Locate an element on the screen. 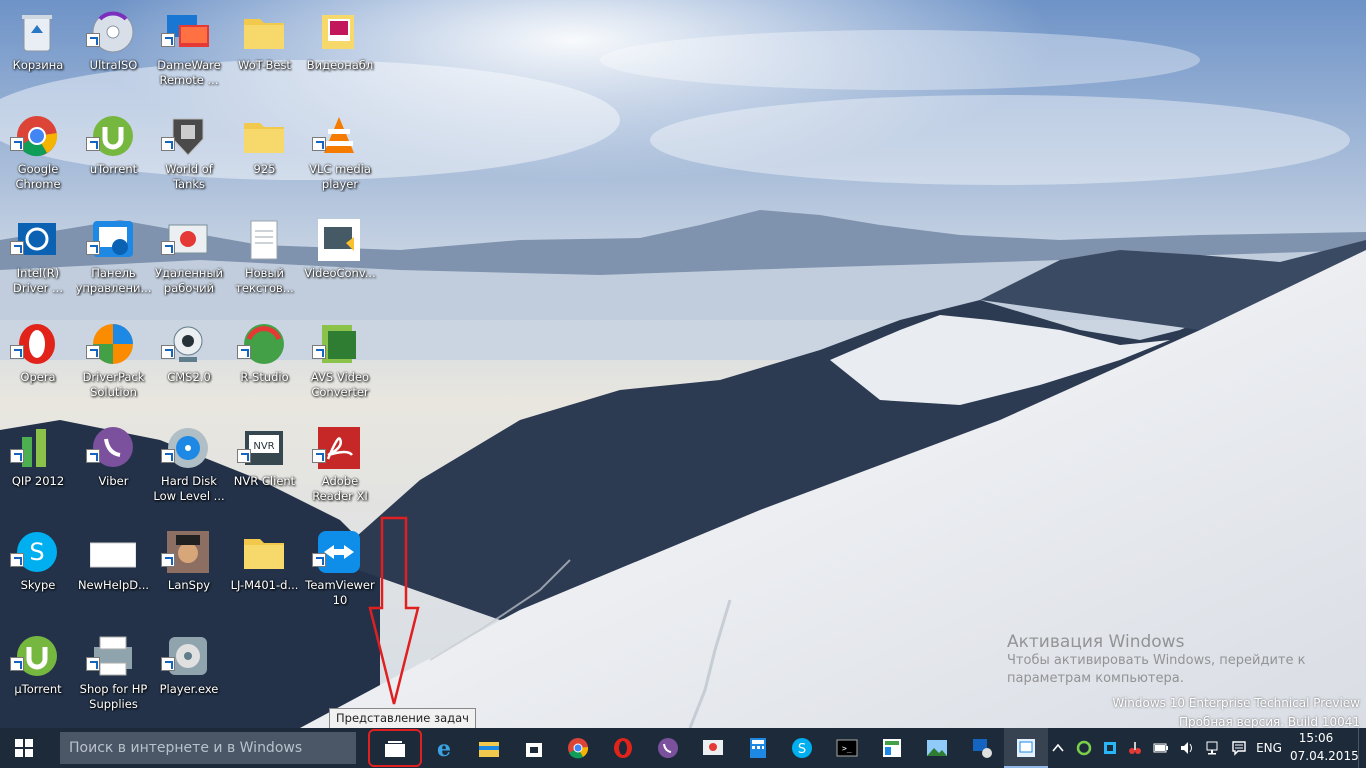  lanspy-icon is located at coordinates (188, 552).